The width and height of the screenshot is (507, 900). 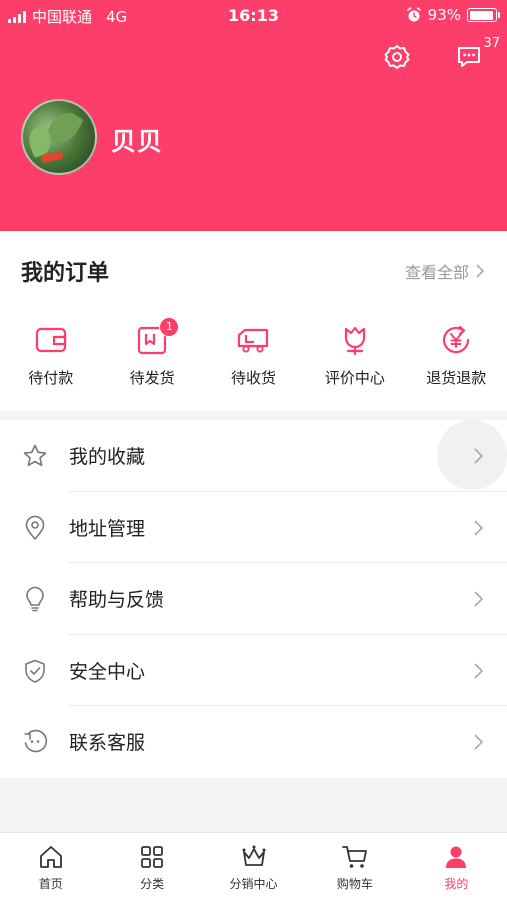 I want to click on tab-mine: 我的, so click(x=456, y=866).